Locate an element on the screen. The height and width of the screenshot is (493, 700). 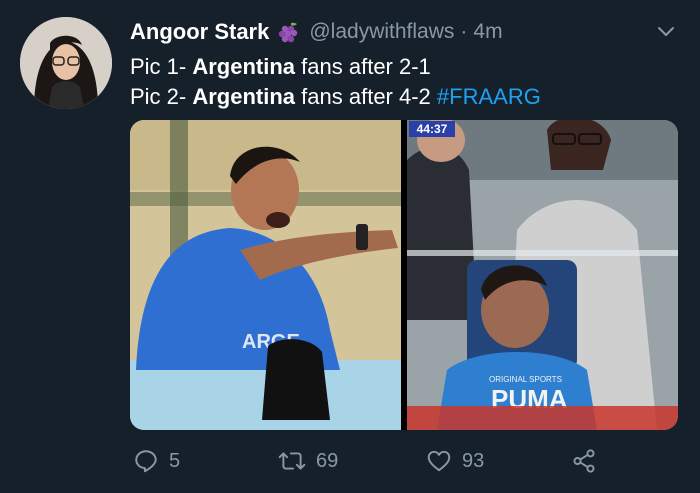
display-name: Angoor Stark is located at coordinates (199, 32).